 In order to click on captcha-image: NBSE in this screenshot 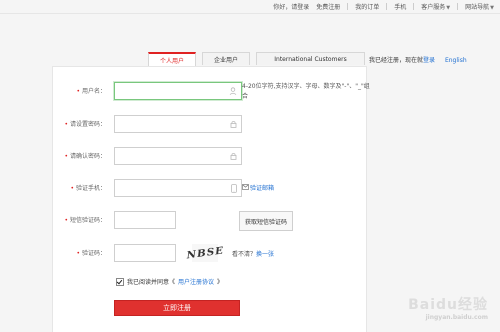, I will do `click(205, 253)`.